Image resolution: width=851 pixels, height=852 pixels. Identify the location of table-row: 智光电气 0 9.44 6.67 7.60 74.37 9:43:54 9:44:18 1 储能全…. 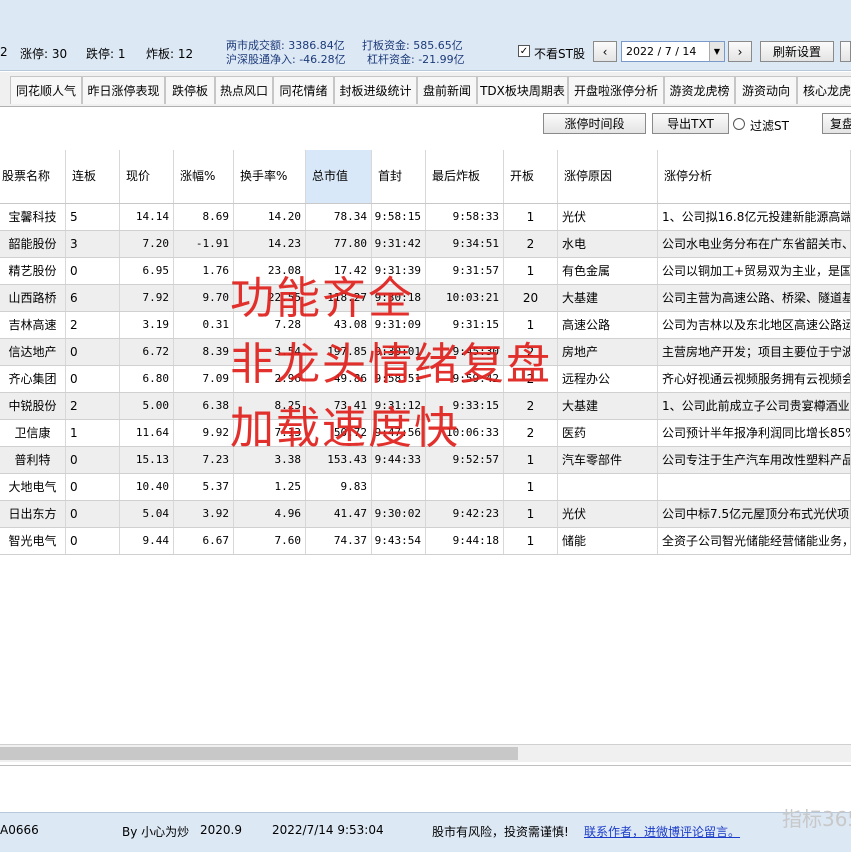
(425, 541).